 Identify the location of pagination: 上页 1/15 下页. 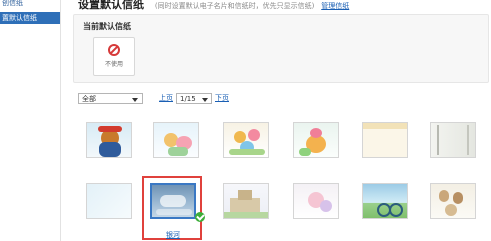
(194, 98).